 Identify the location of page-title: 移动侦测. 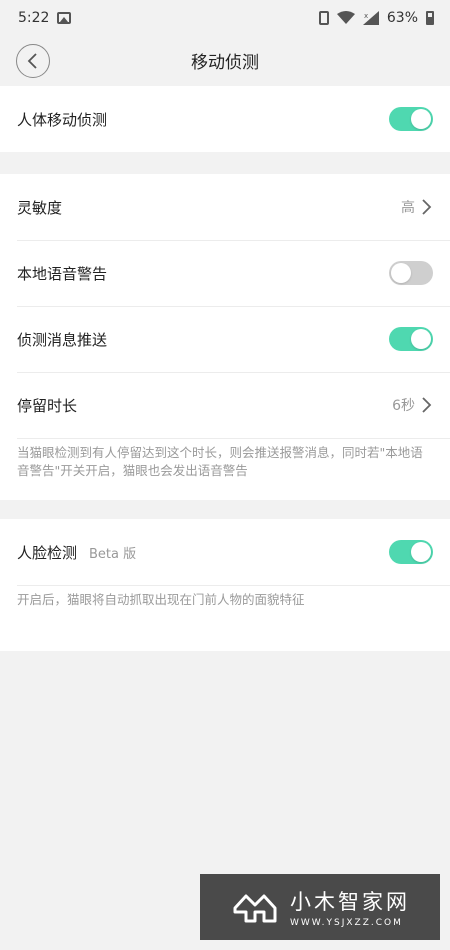
(225, 62).